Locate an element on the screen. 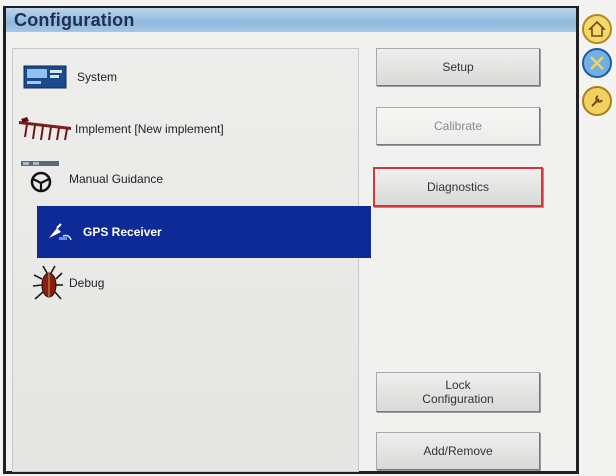 Image resolution: width=616 pixels, height=476 pixels. diagnostics-button: Diagnostics is located at coordinates (458, 187).